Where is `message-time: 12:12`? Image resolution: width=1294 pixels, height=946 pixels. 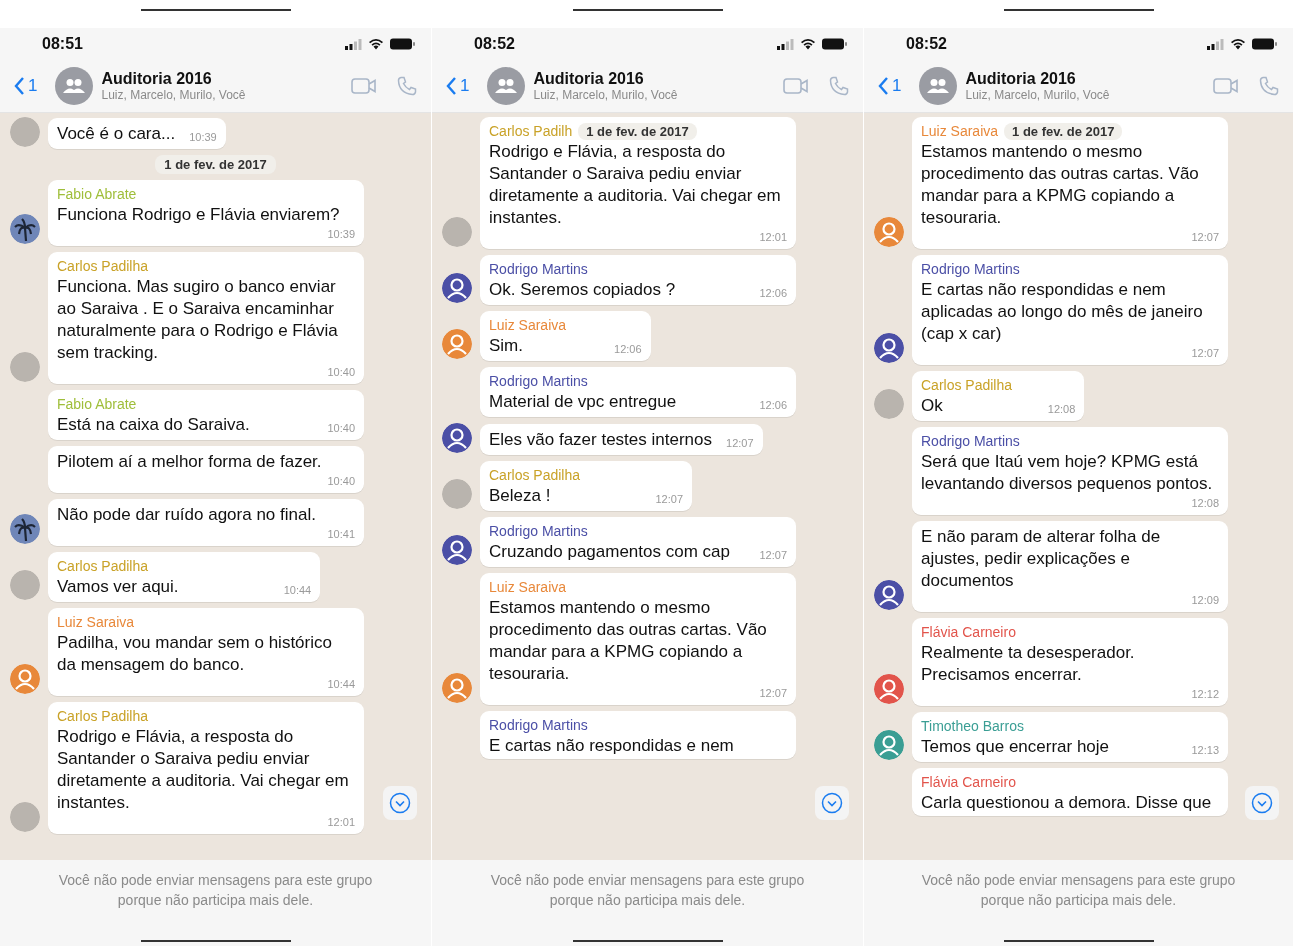
message-time: 12:12 is located at coordinates (1204, 694).